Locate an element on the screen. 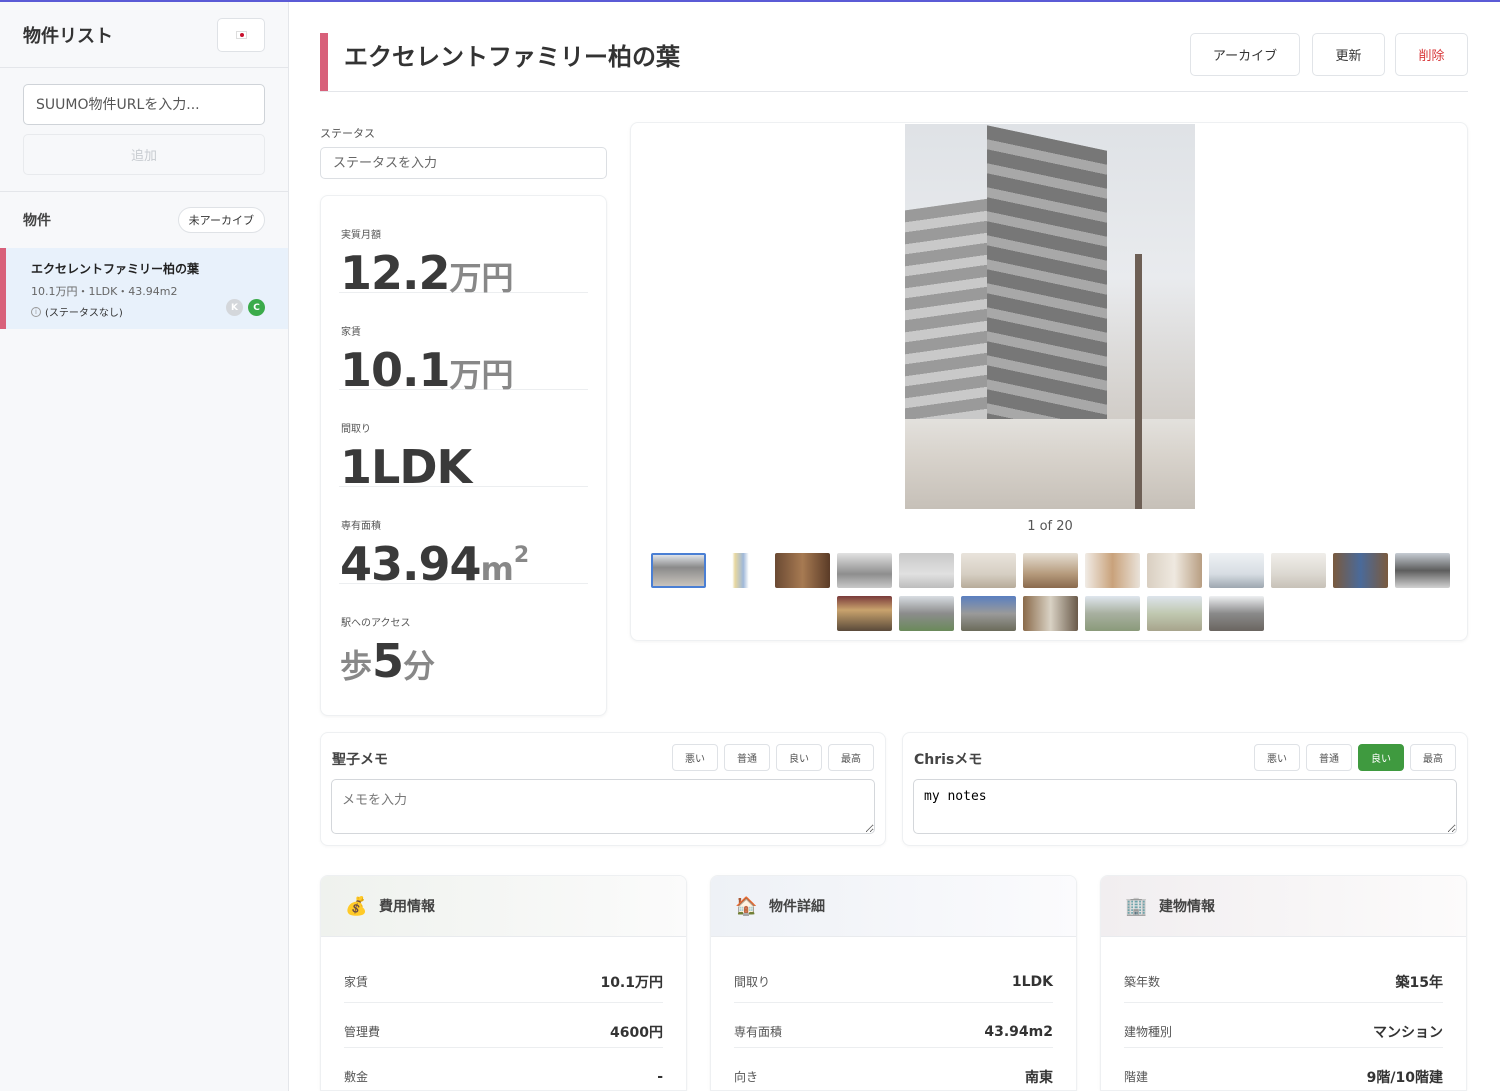 This screenshot has height=1091, width=1500. card-header: 🏢 建物情報 is located at coordinates (1283, 906).